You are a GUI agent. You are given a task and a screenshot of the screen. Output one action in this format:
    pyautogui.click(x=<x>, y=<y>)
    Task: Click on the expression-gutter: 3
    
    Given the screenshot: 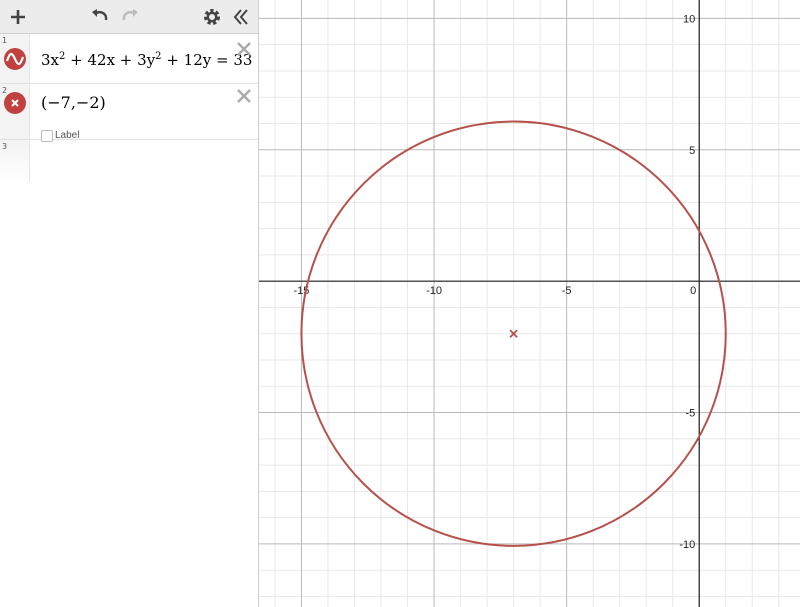 What is the action you would take?
    pyautogui.click(x=15, y=161)
    